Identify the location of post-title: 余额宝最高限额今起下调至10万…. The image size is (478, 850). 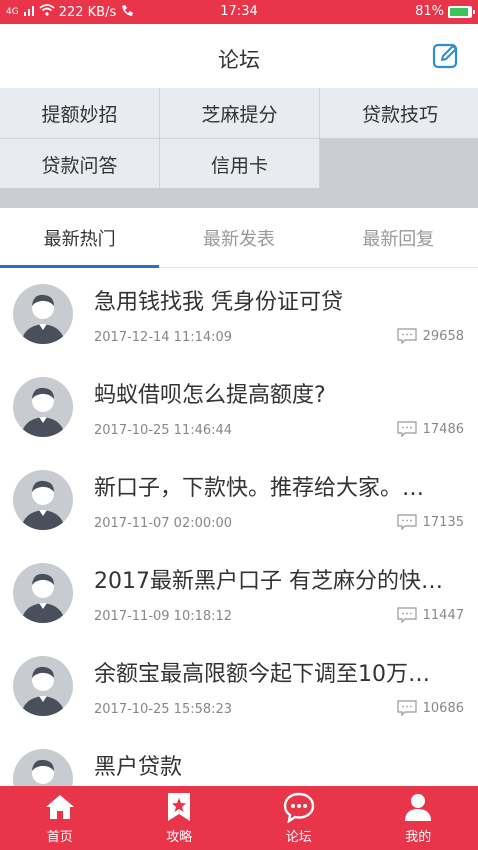
(262, 674).